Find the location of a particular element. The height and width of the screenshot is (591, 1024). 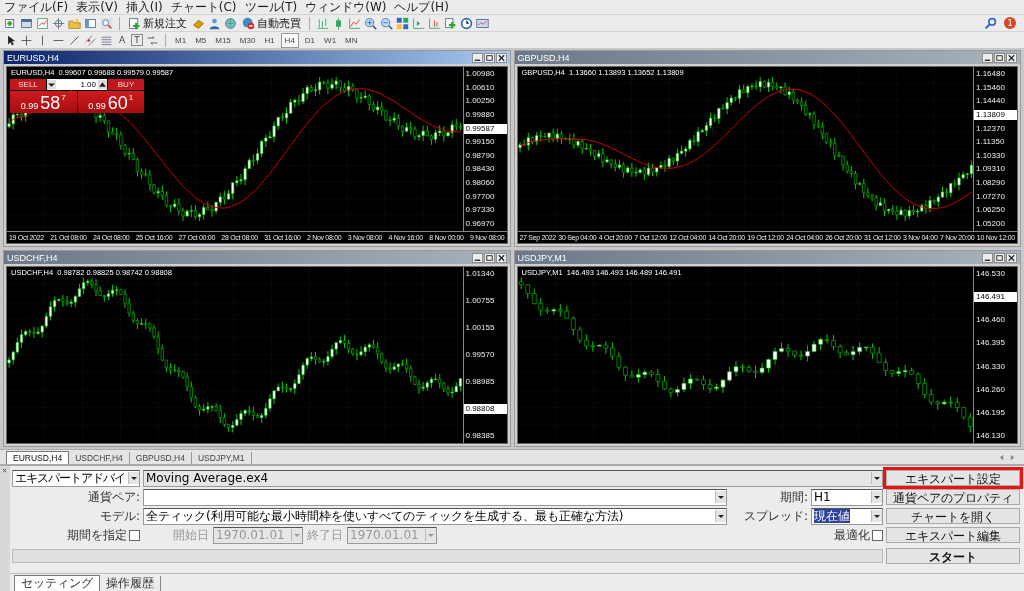

chart-tab: EURUSD,H4 is located at coordinates (38, 457).